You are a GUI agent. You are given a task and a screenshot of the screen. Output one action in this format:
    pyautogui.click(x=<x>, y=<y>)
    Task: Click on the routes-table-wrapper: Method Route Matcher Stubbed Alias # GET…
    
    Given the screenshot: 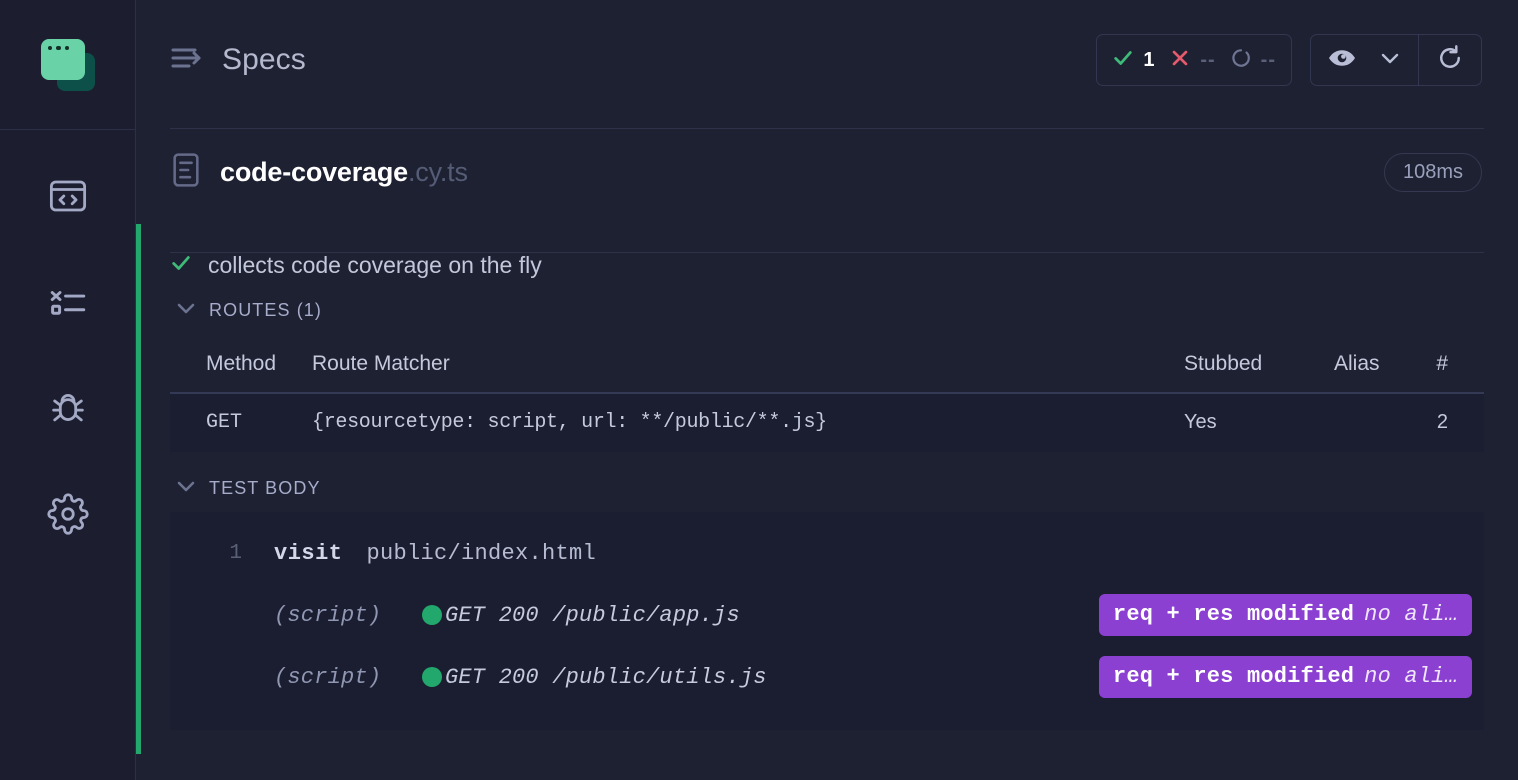 What is the action you would take?
    pyautogui.click(x=827, y=397)
    